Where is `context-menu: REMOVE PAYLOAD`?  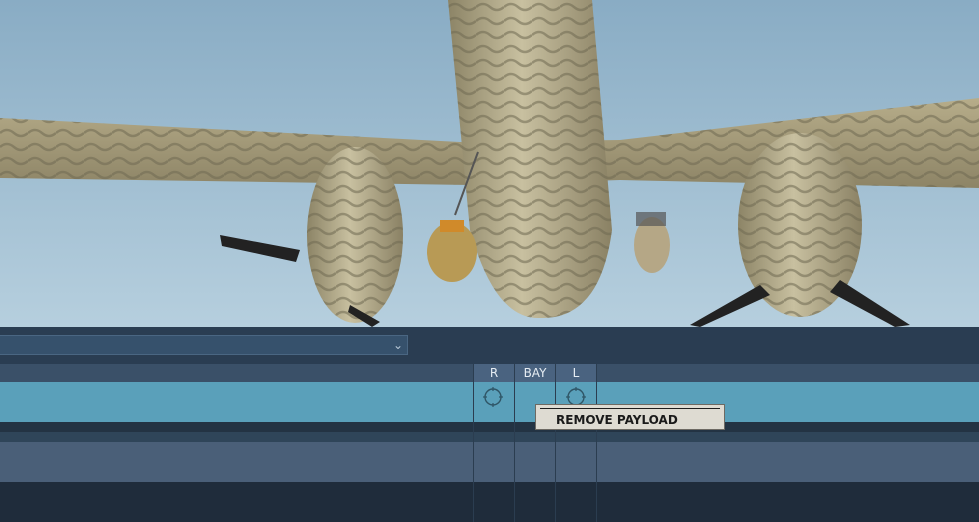 context-menu: REMOVE PAYLOAD is located at coordinates (630, 417).